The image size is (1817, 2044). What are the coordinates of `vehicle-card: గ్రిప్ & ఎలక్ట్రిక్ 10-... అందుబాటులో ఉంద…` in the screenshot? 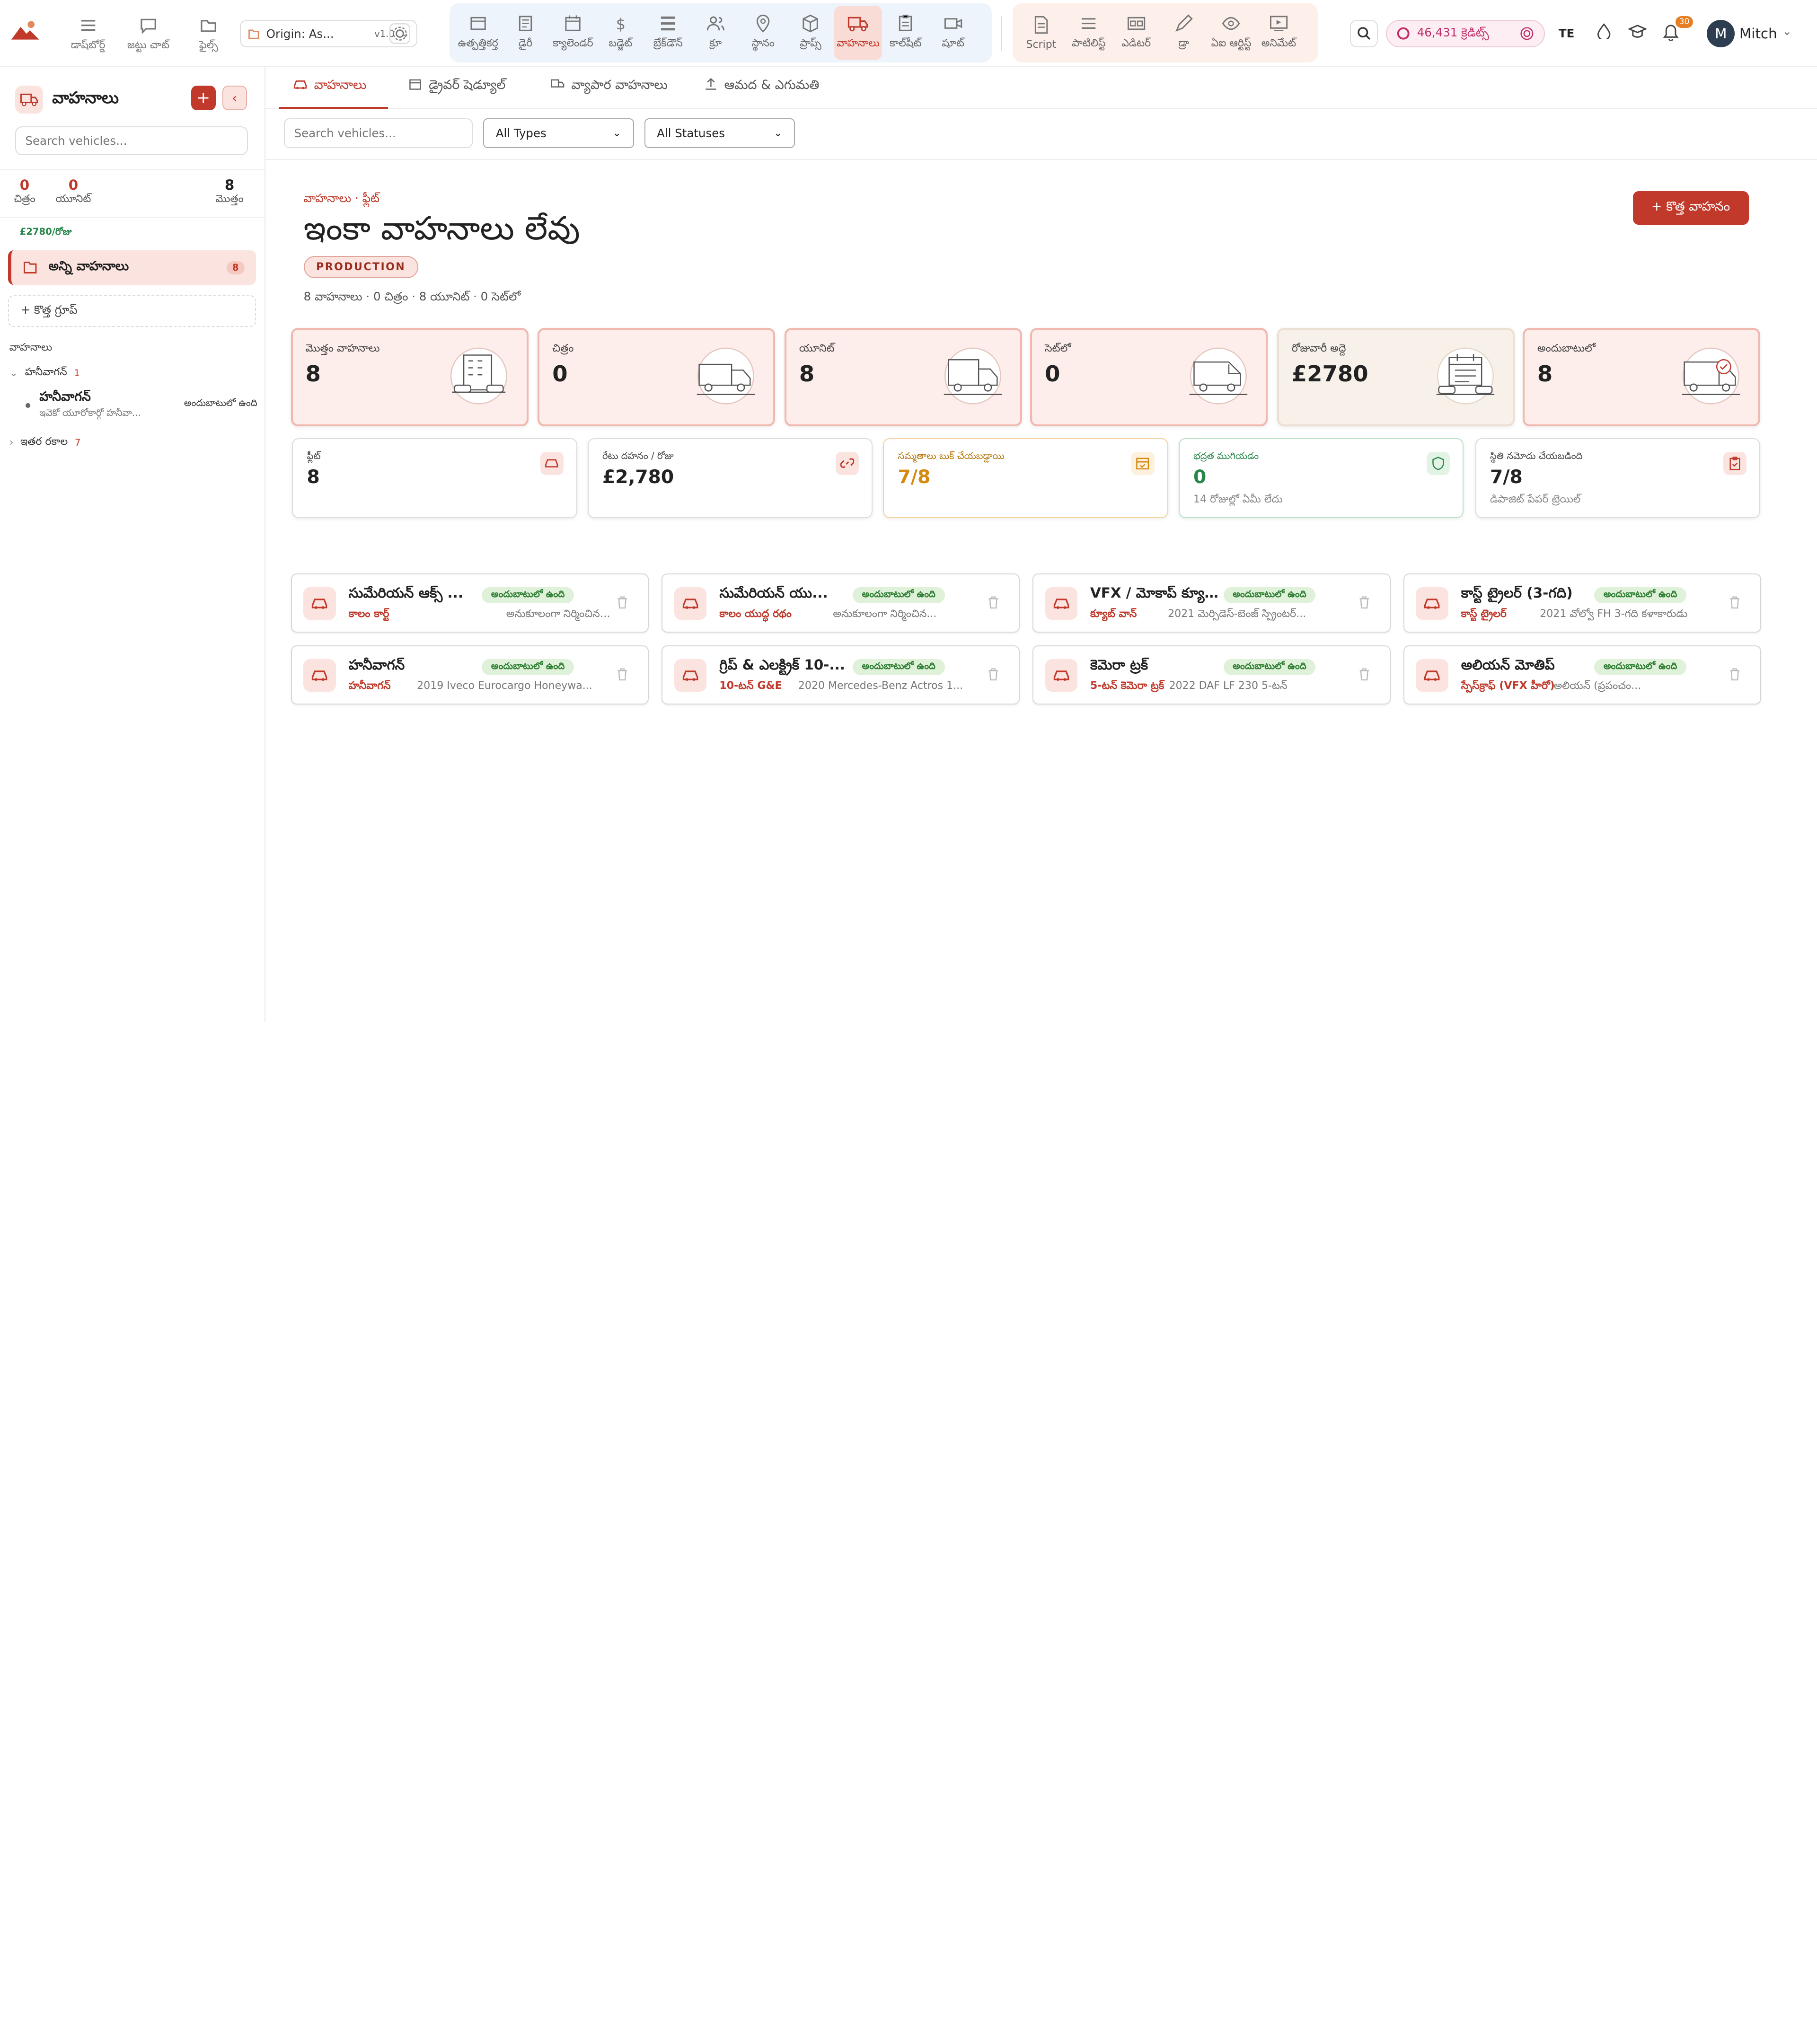 It's located at (841, 675).